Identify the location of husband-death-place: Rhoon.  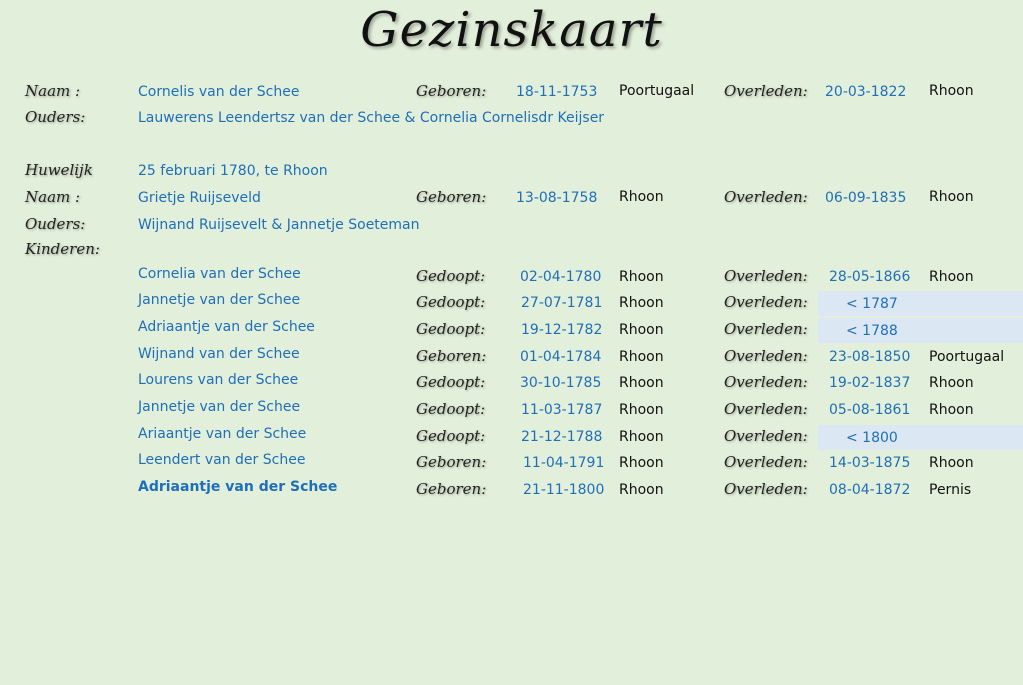
(951, 91).